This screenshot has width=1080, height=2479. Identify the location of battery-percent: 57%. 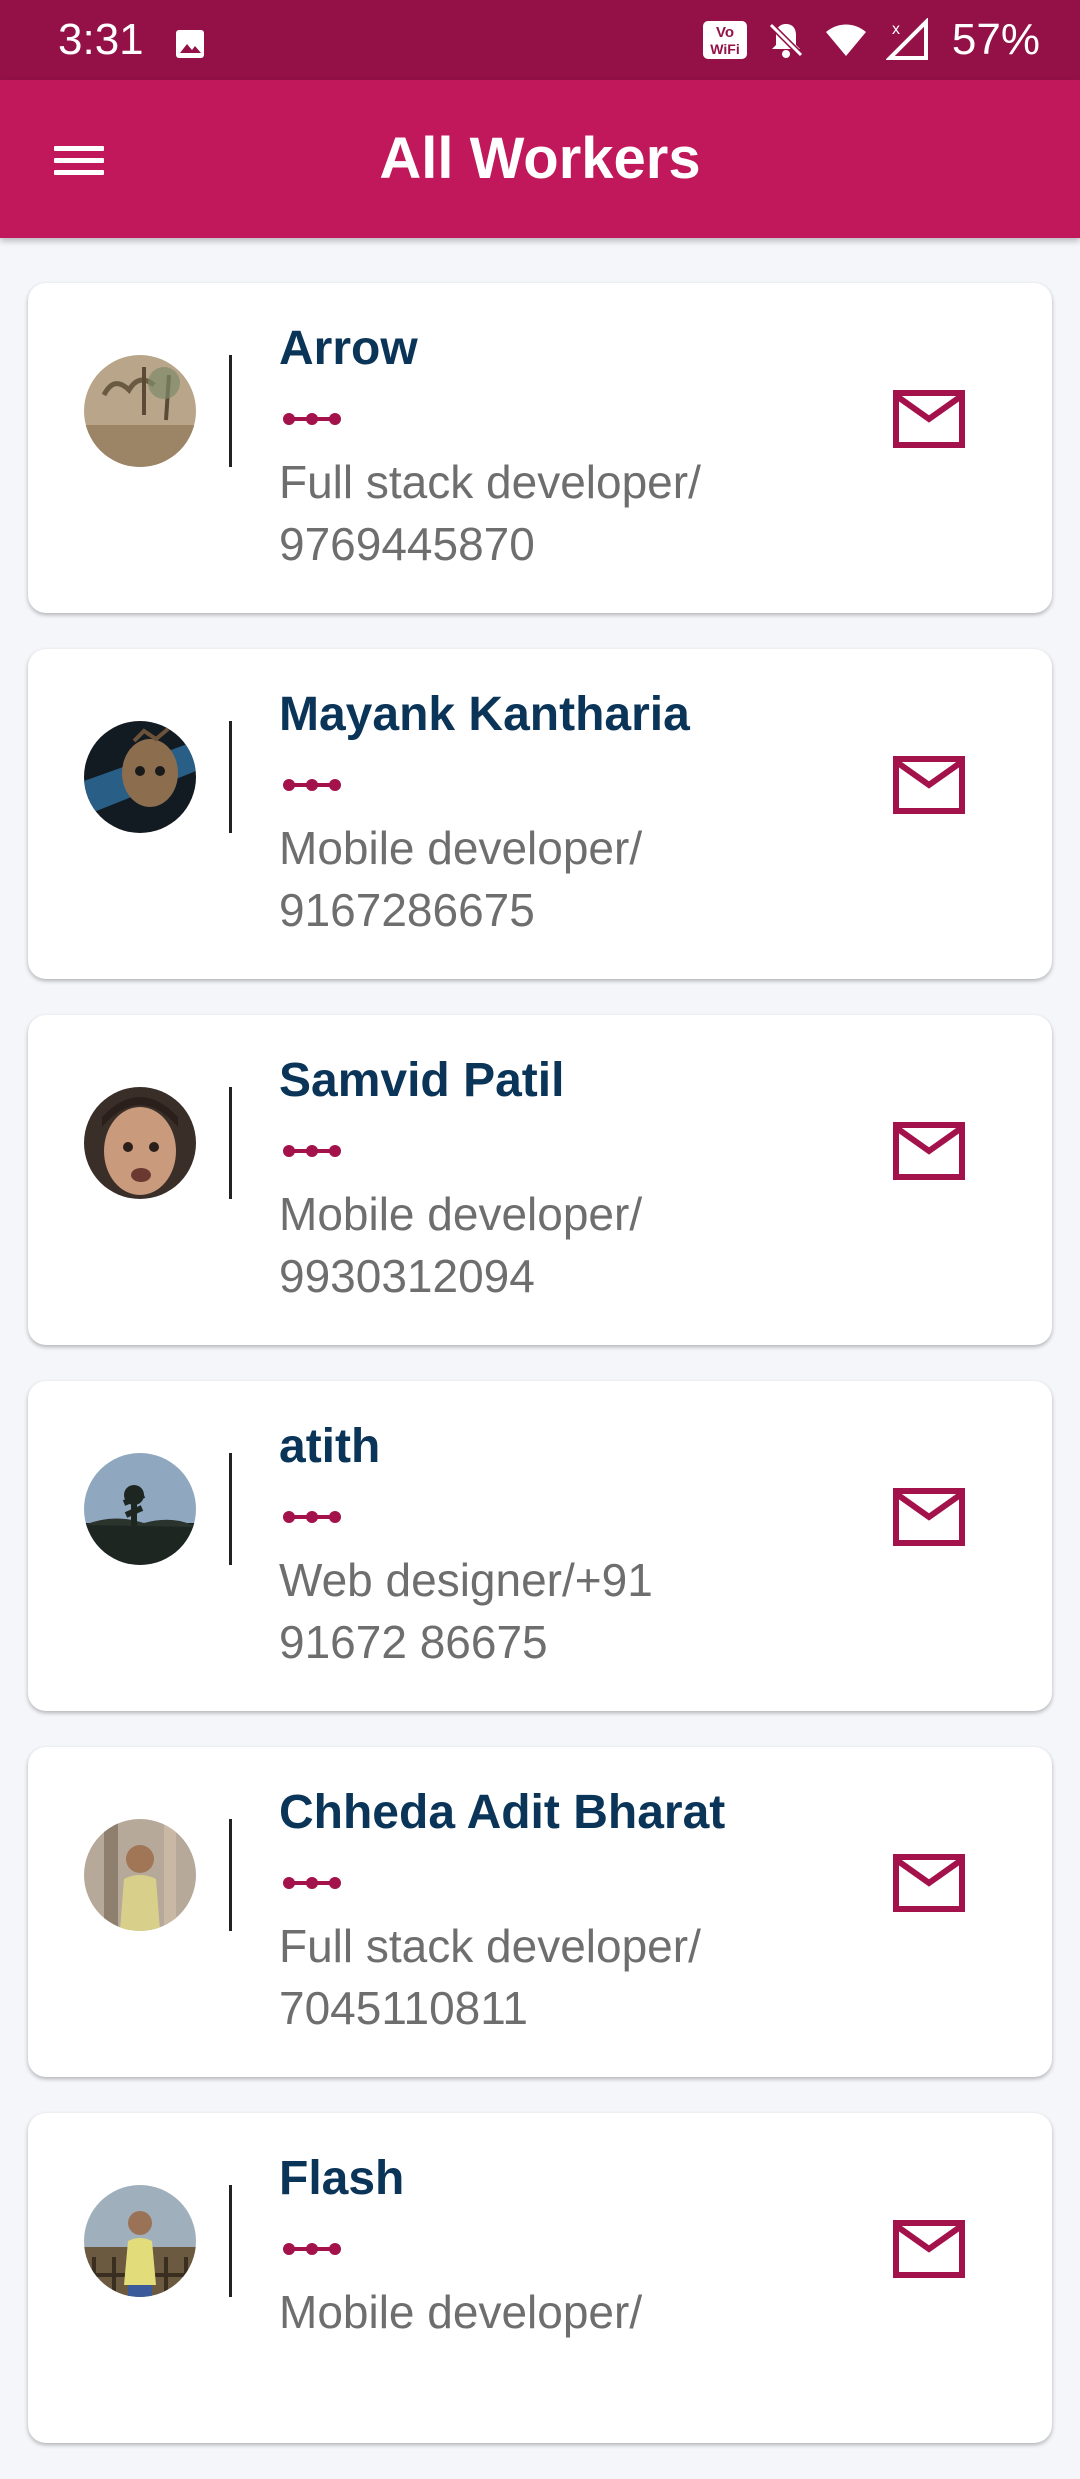
(995, 39).